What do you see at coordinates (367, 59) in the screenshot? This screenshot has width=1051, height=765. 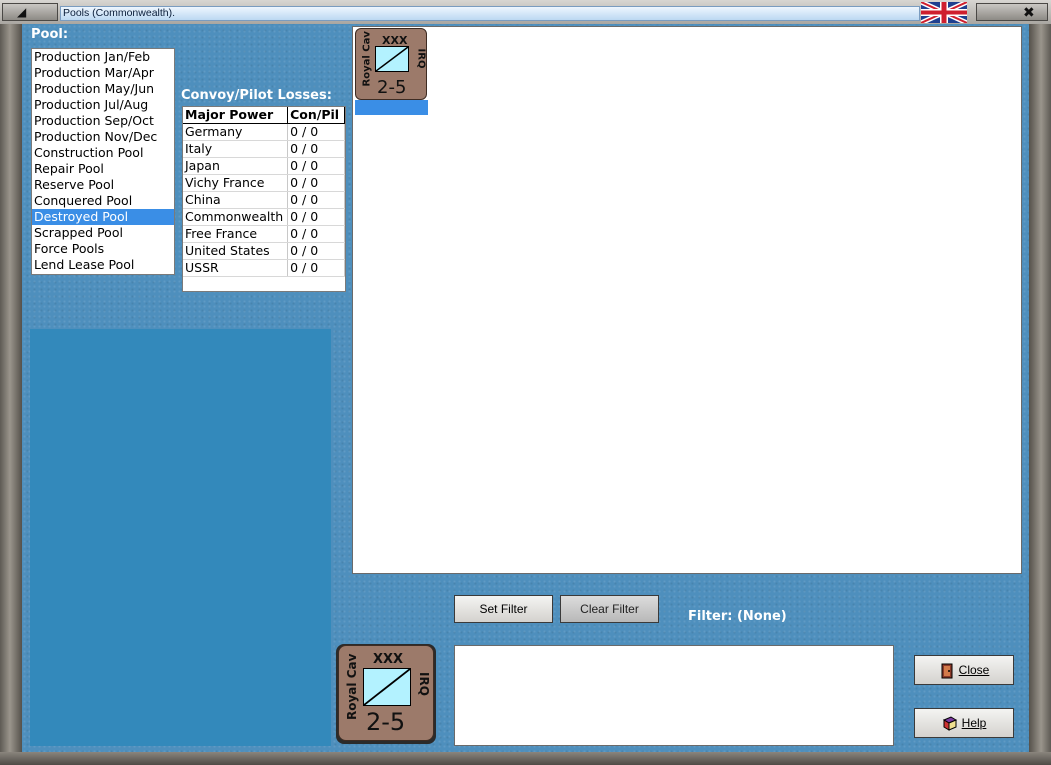 I see `unit-type: Royal Cav` at bounding box center [367, 59].